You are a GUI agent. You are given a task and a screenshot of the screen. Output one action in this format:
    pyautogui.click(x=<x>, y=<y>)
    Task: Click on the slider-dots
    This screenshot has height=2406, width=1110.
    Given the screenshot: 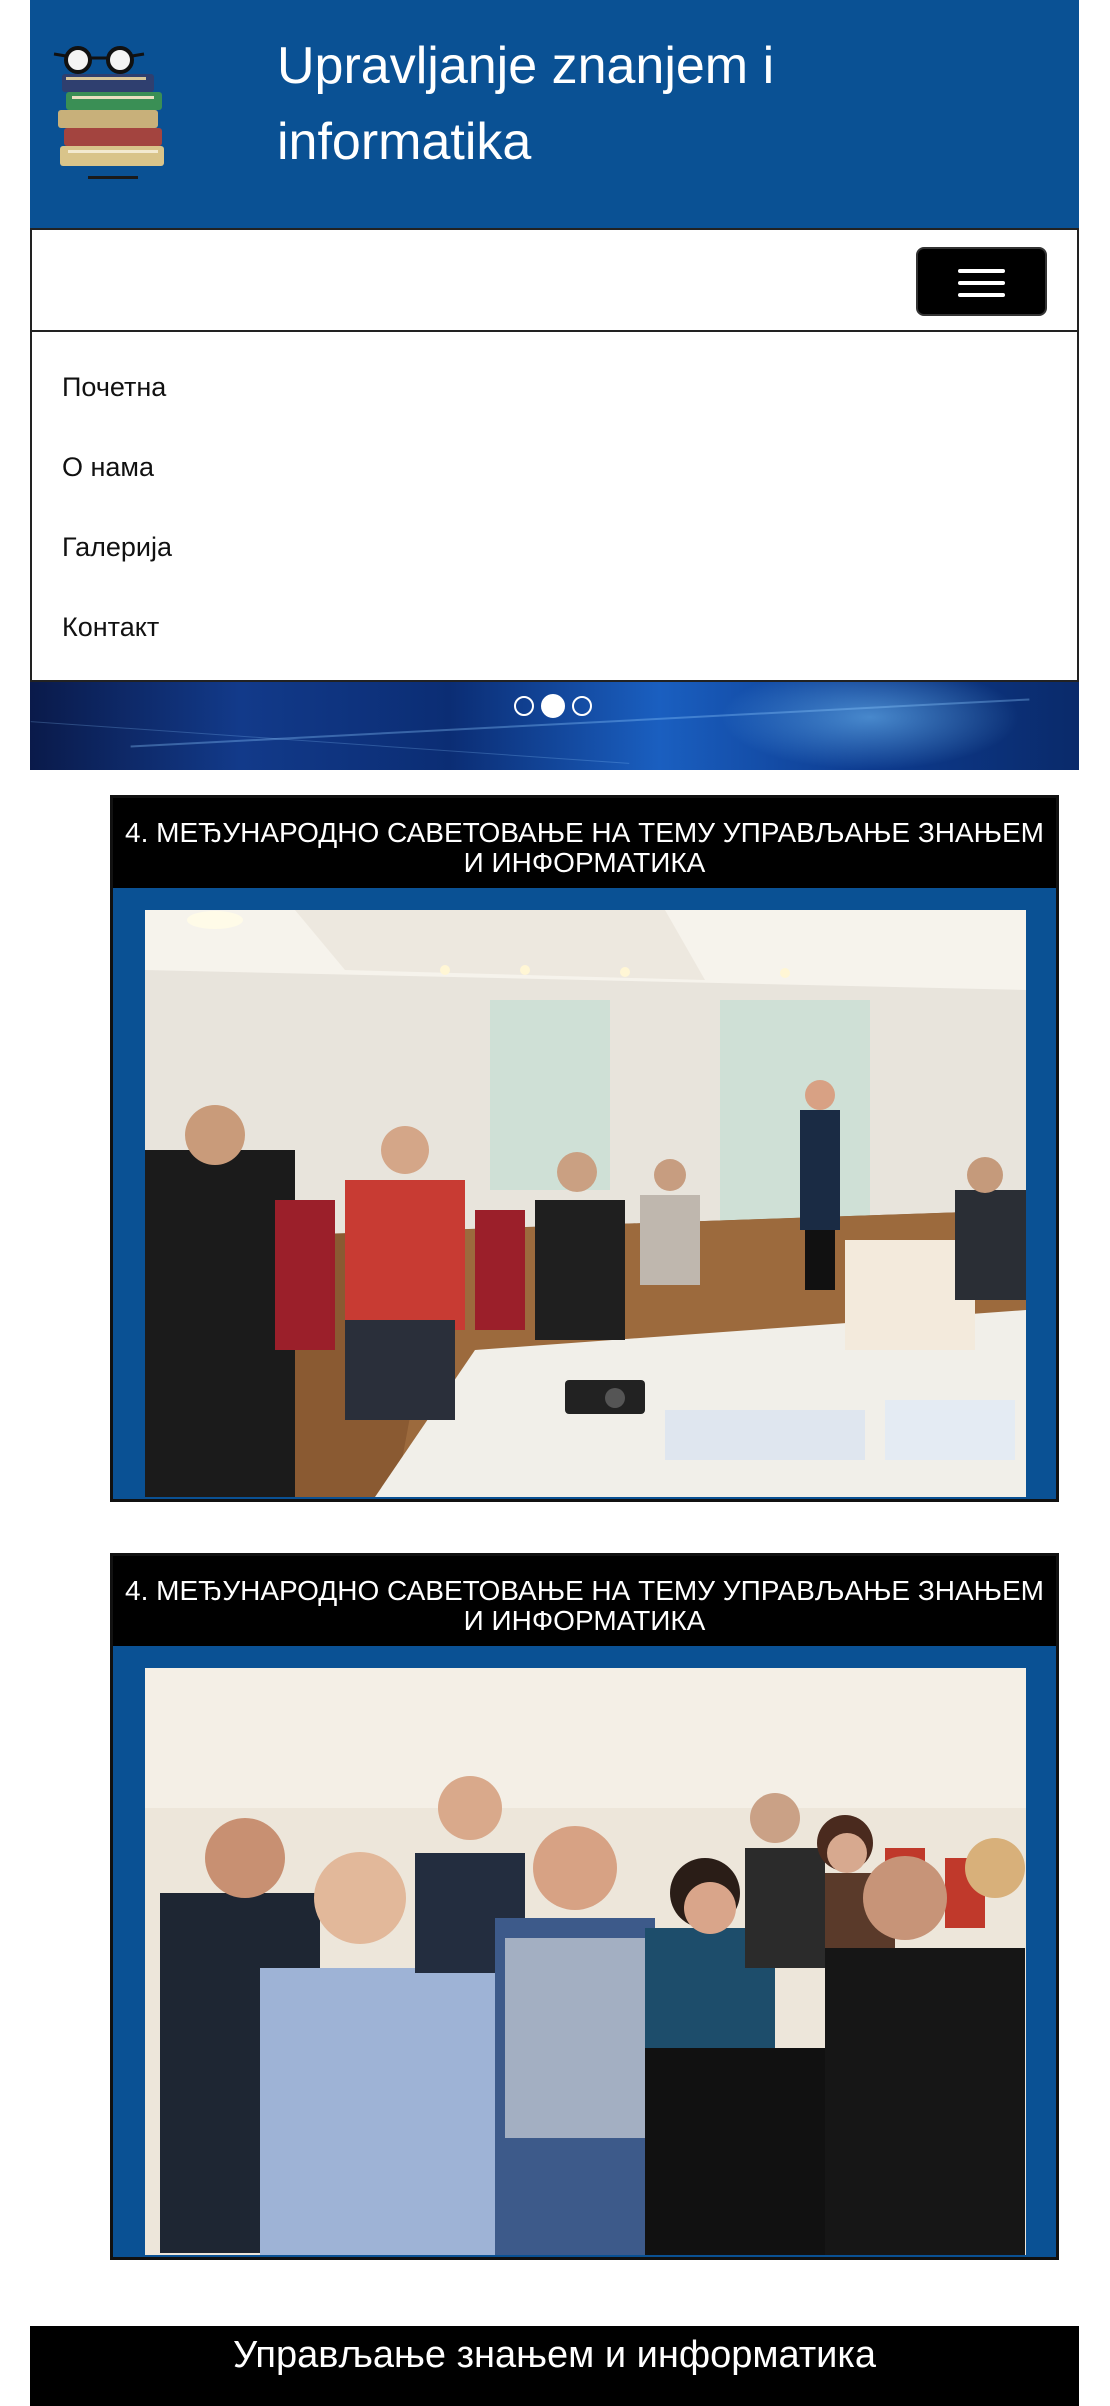 What is the action you would take?
    pyautogui.click(x=553, y=706)
    